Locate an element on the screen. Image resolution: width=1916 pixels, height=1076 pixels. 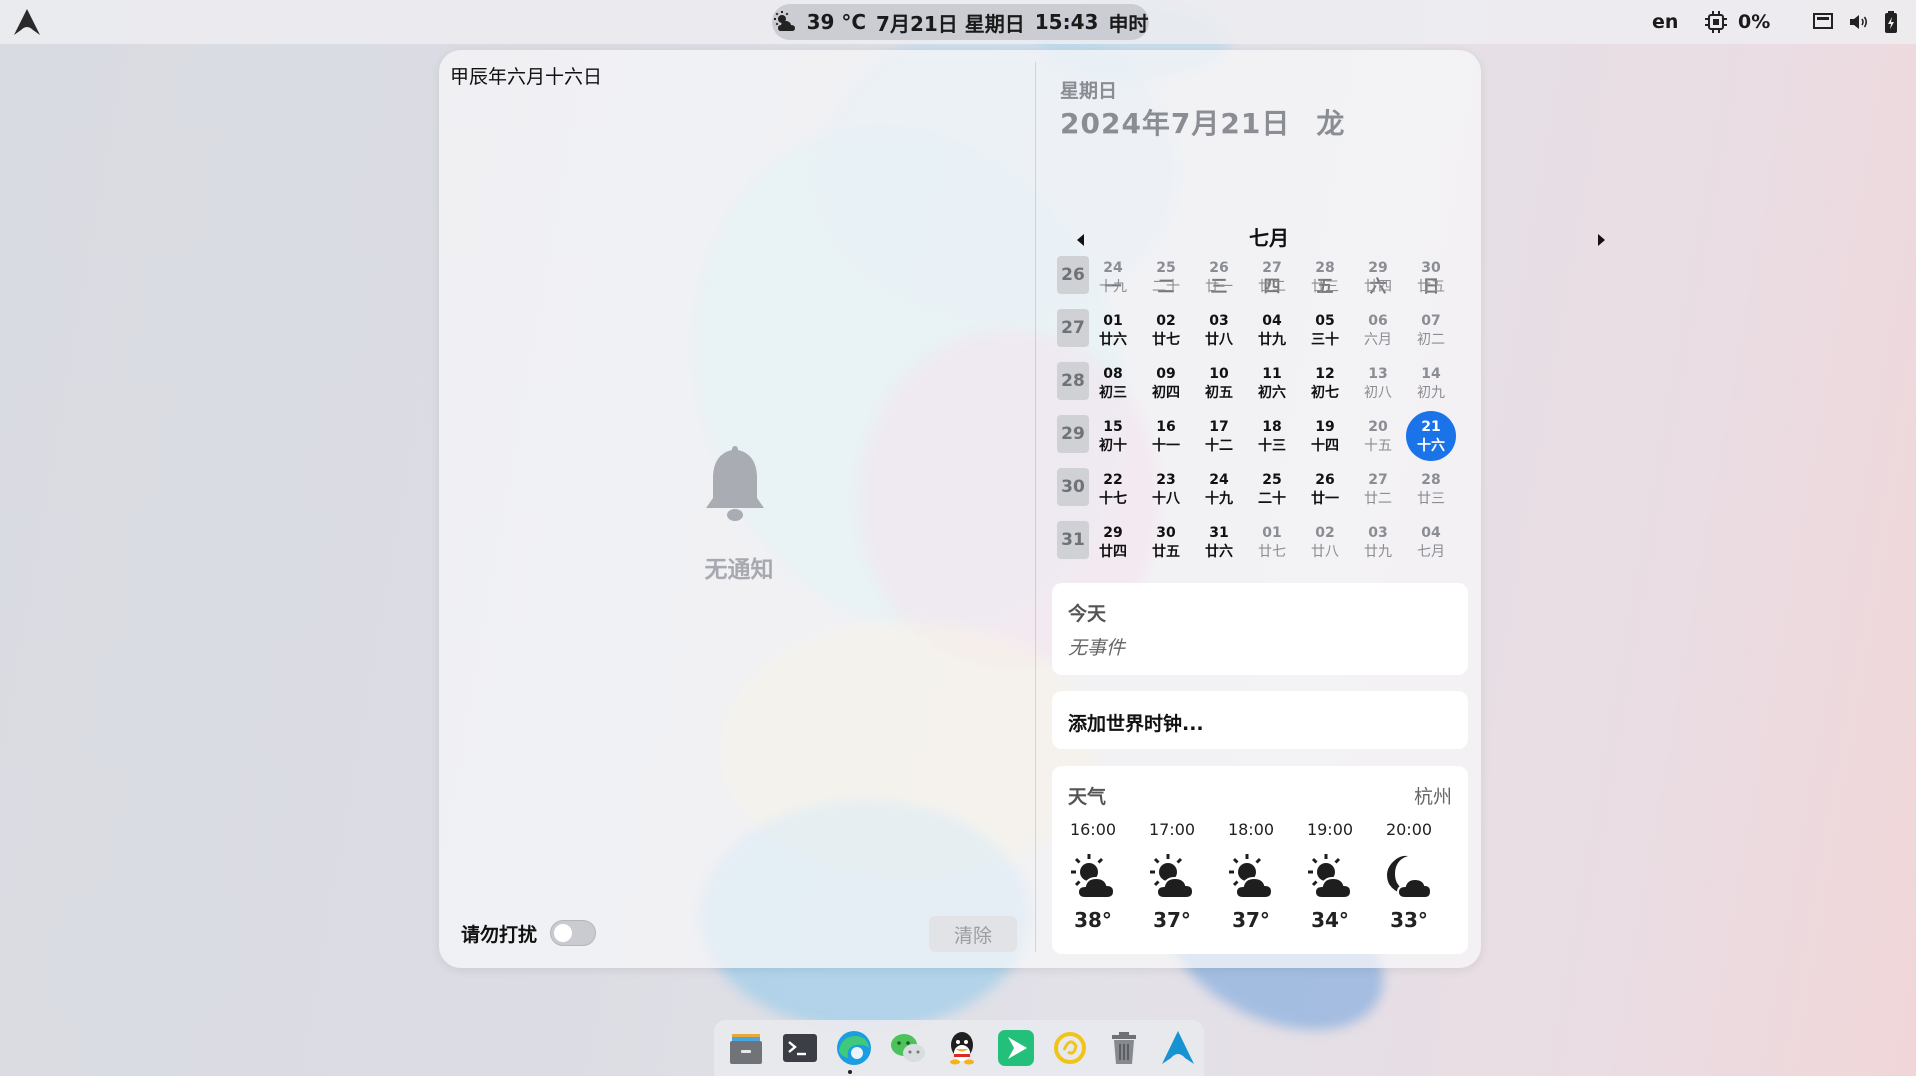
calendar-day: 22 十七 is located at coordinates (1113, 494).